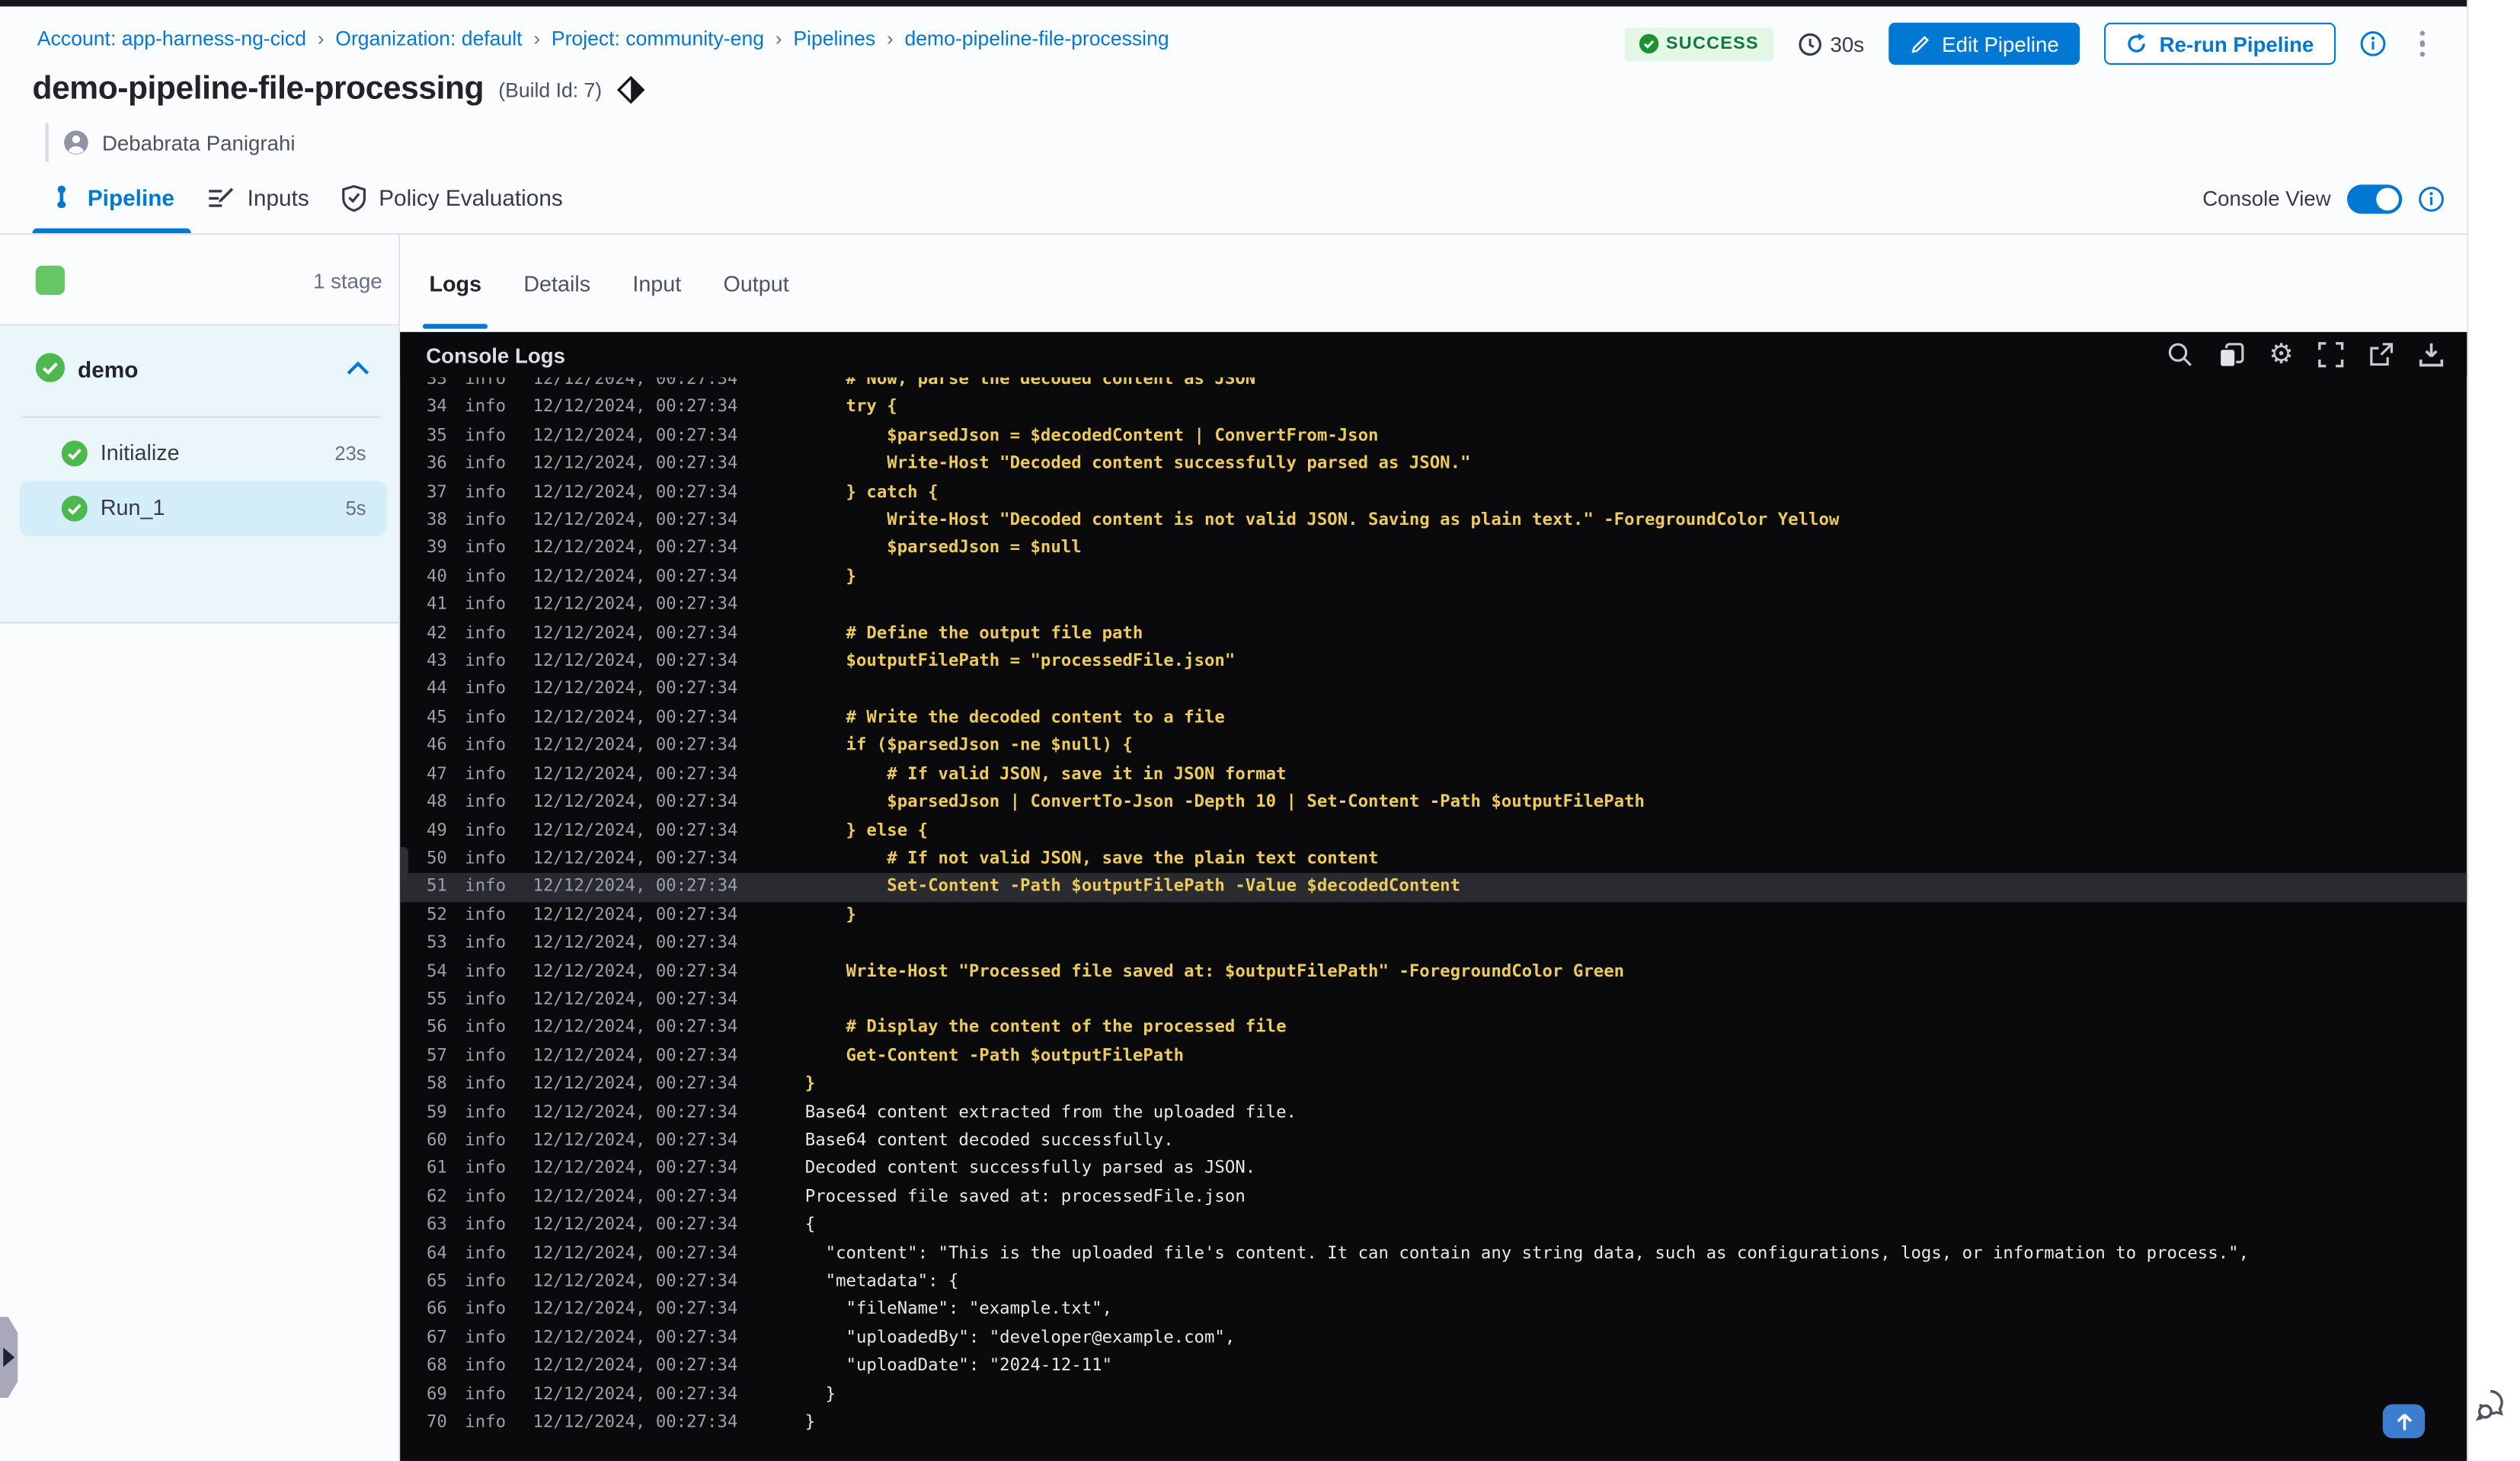  I want to click on step-name: Initialize, so click(140, 452).